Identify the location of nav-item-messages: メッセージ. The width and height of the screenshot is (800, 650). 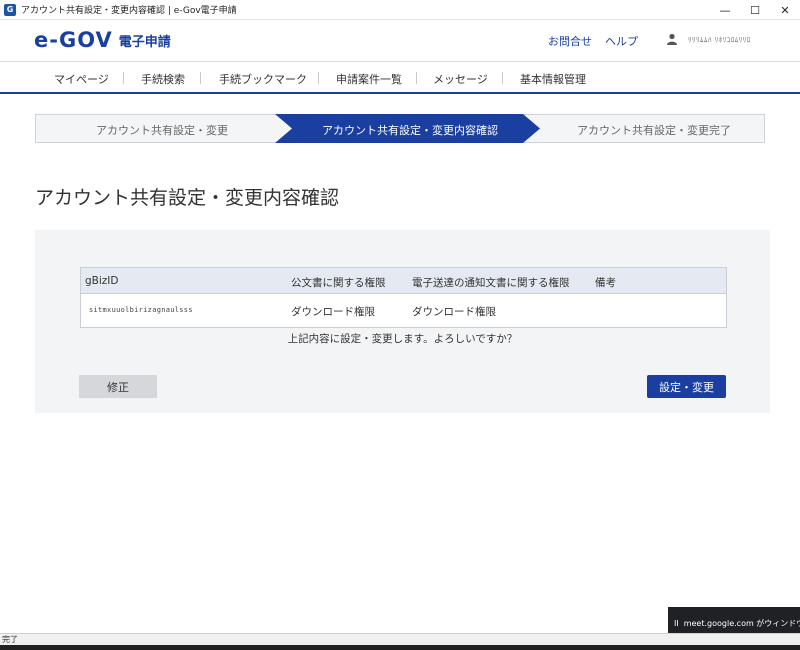
(460, 79).